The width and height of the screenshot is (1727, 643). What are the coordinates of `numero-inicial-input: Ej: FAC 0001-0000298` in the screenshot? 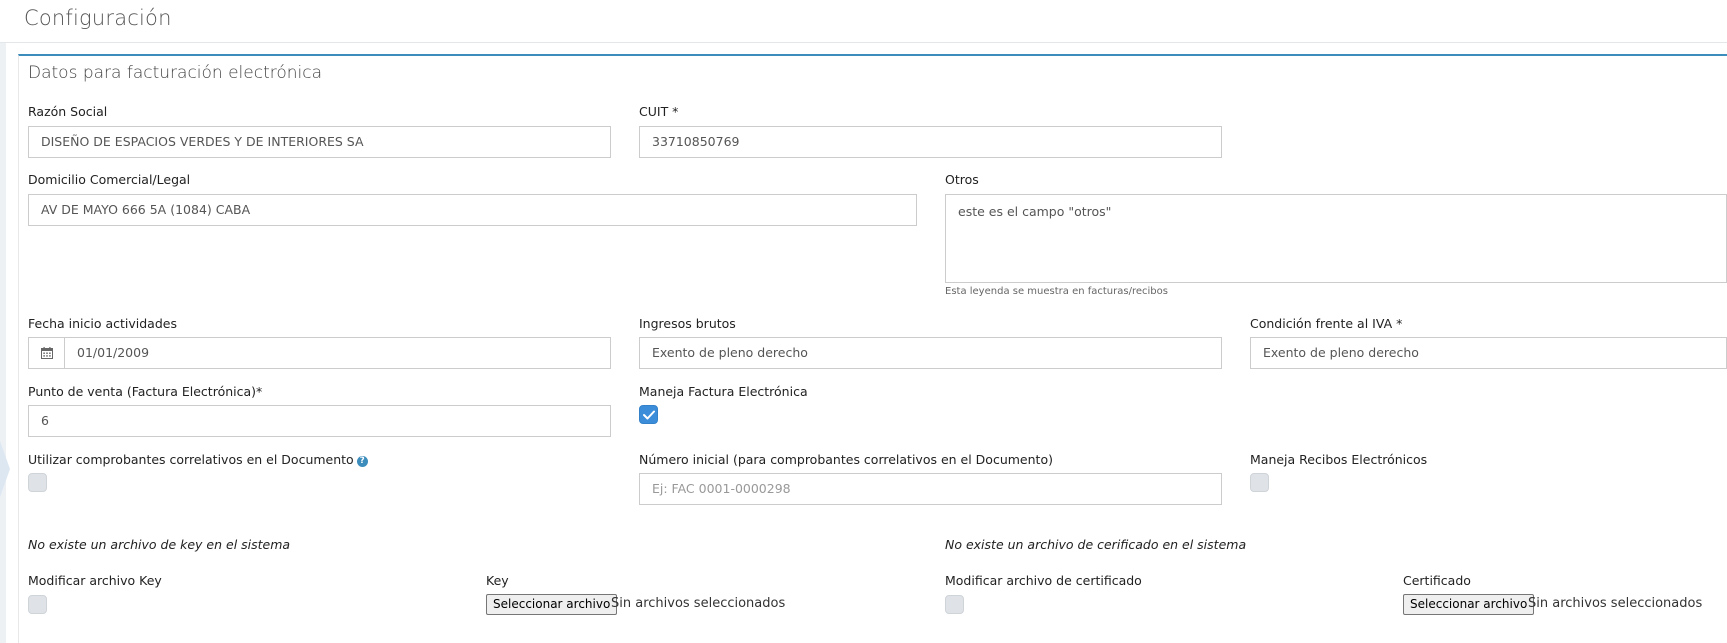 It's located at (930, 489).